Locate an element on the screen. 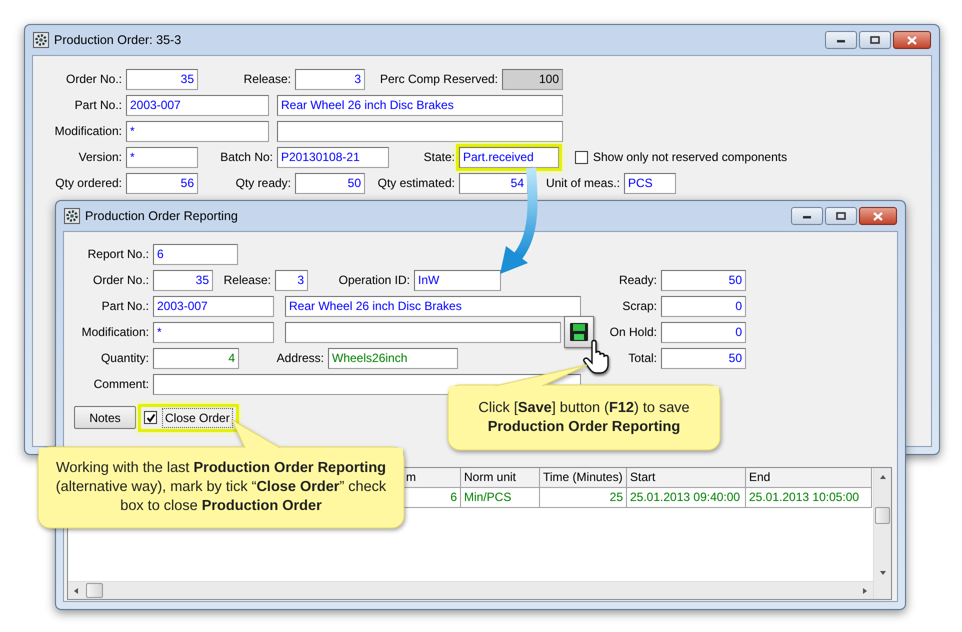  column-header: End is located at coordinates (809, 478).